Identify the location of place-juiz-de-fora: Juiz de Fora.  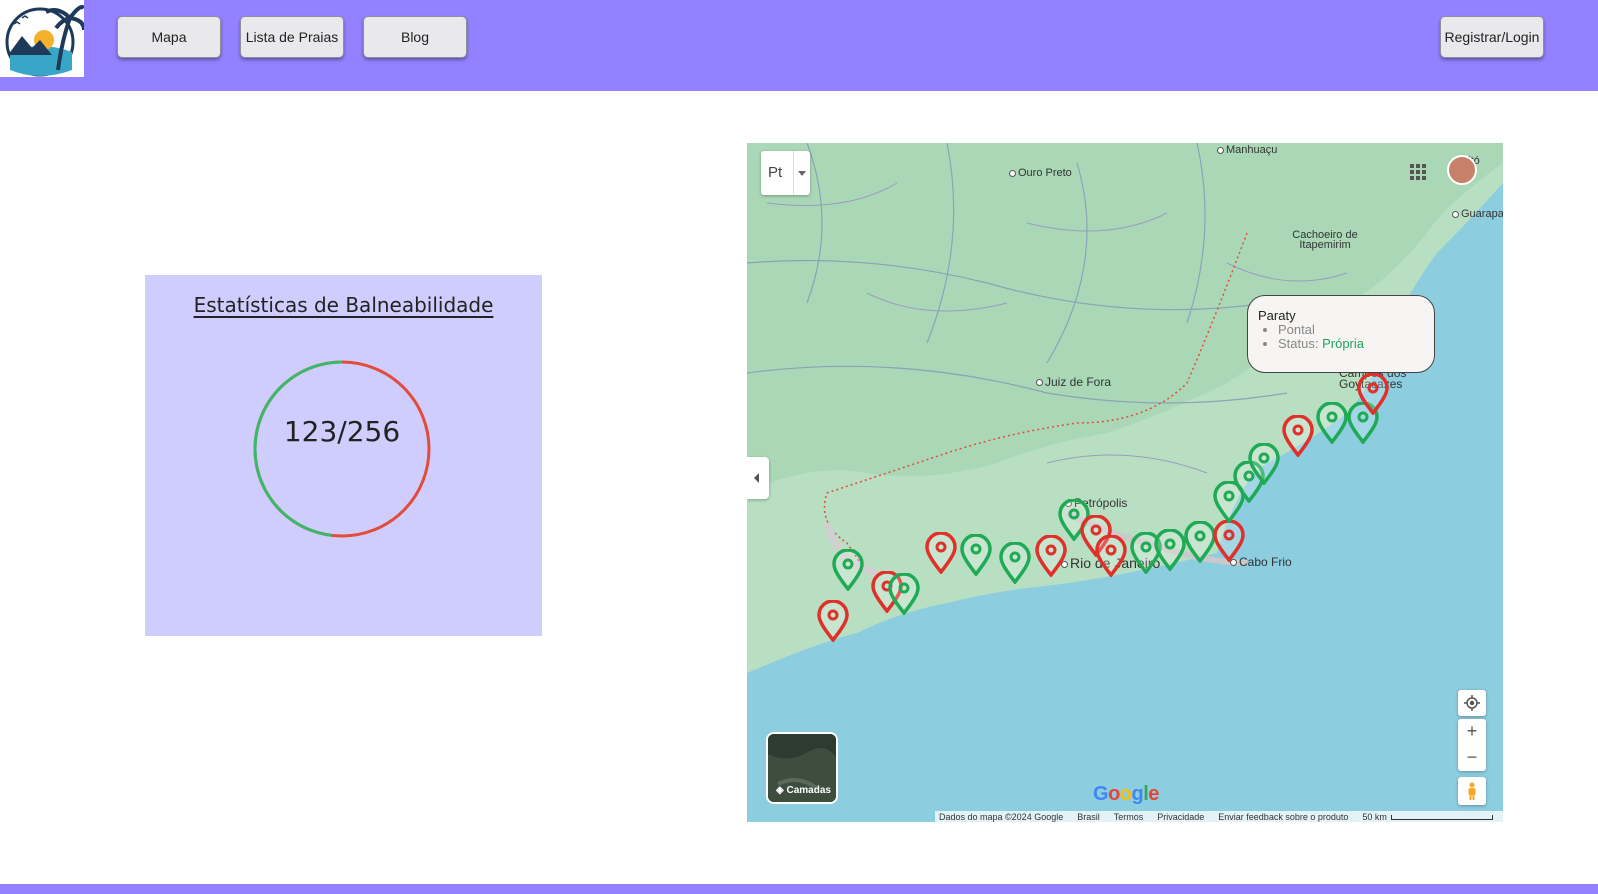
(1073, 382).